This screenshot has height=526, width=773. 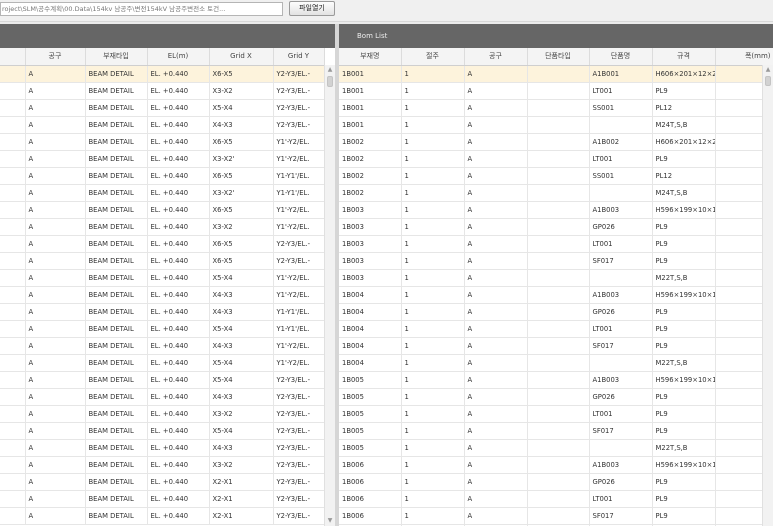 I want to click on table-row: A BEAM DETAIL EL. +0.440 X5-X4 Y2-Y3/EL.-, so click(x=162, y=108).